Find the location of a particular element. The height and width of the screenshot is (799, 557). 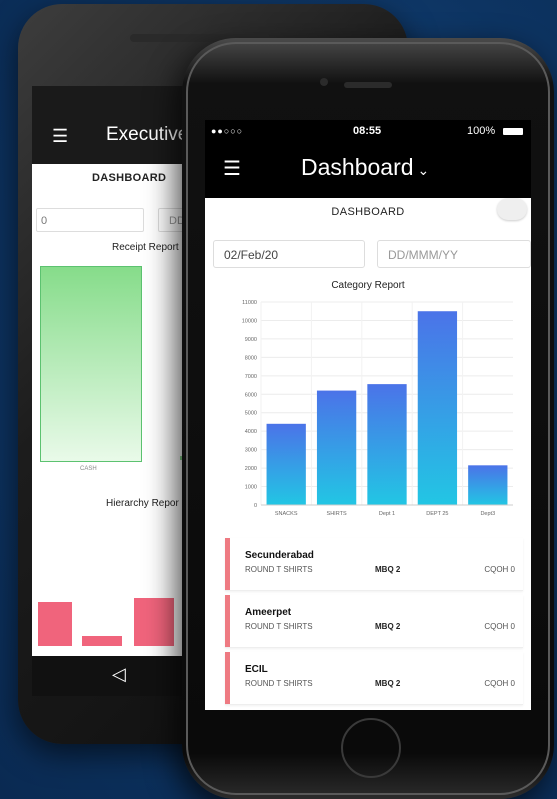

list-item: Secunderabad ROUND T SHIRTS MBQ 2 CQOH 0 is located at coordinates (374, 564).